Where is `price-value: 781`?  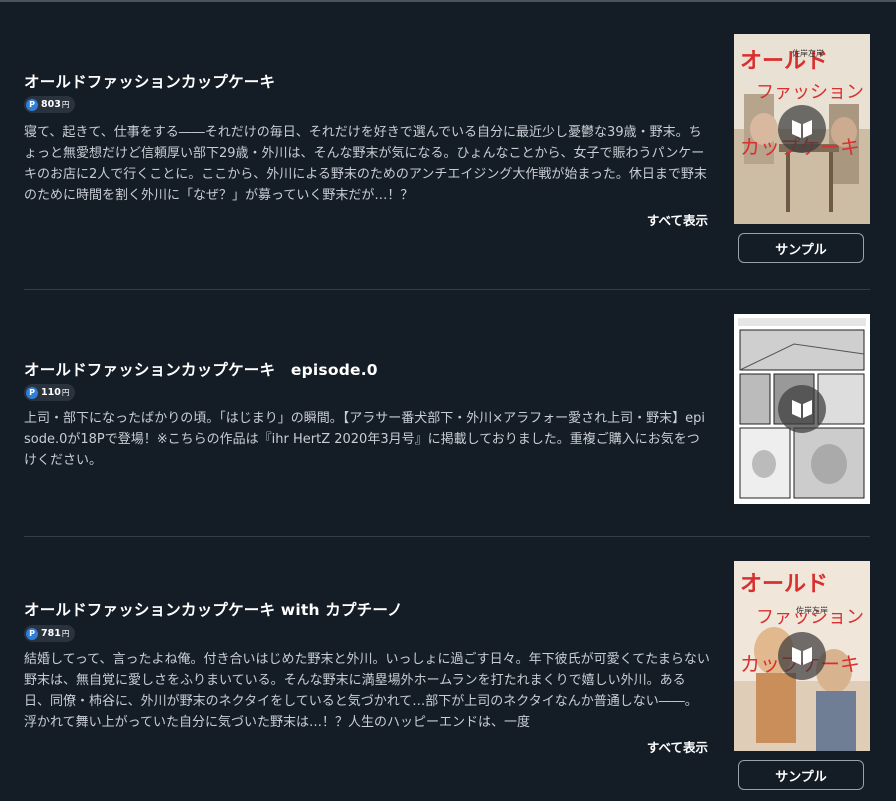 price-value: 781 is located at coordinates (51, 633).